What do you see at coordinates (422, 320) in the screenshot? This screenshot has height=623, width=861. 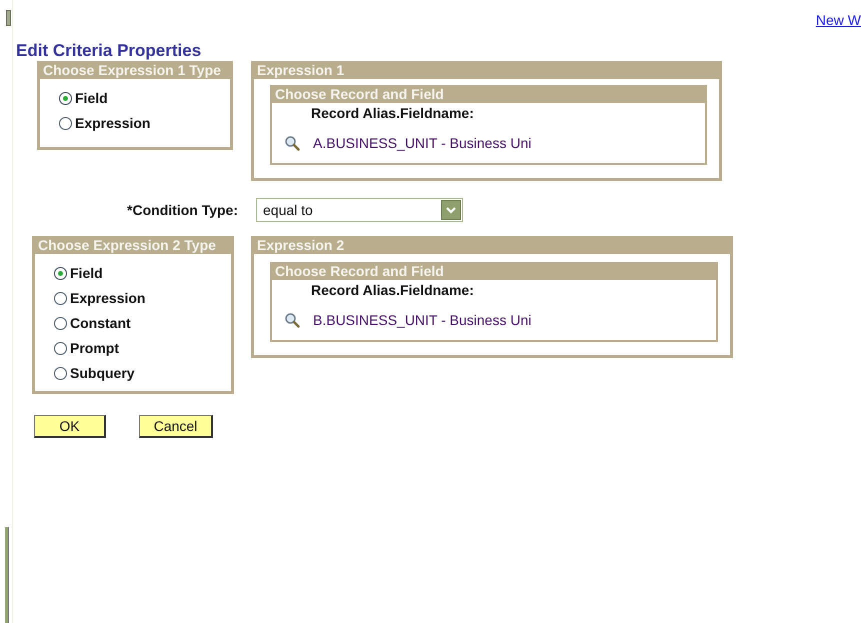 I see `field-value: B.BUSINESS_UNIT - Business Uni` at bounding box center [422, 320].